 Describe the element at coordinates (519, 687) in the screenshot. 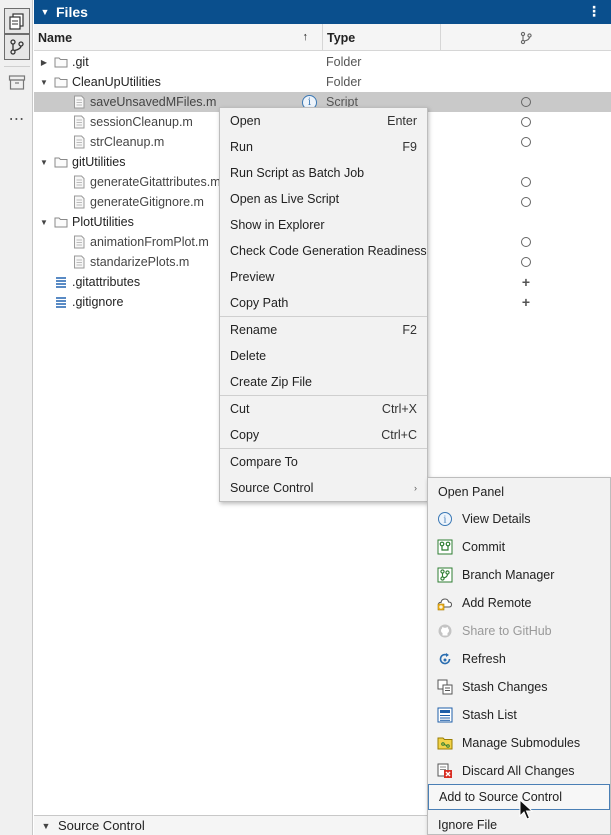

I see `submenu-item-stash-changes: Stash Changes` at that location.